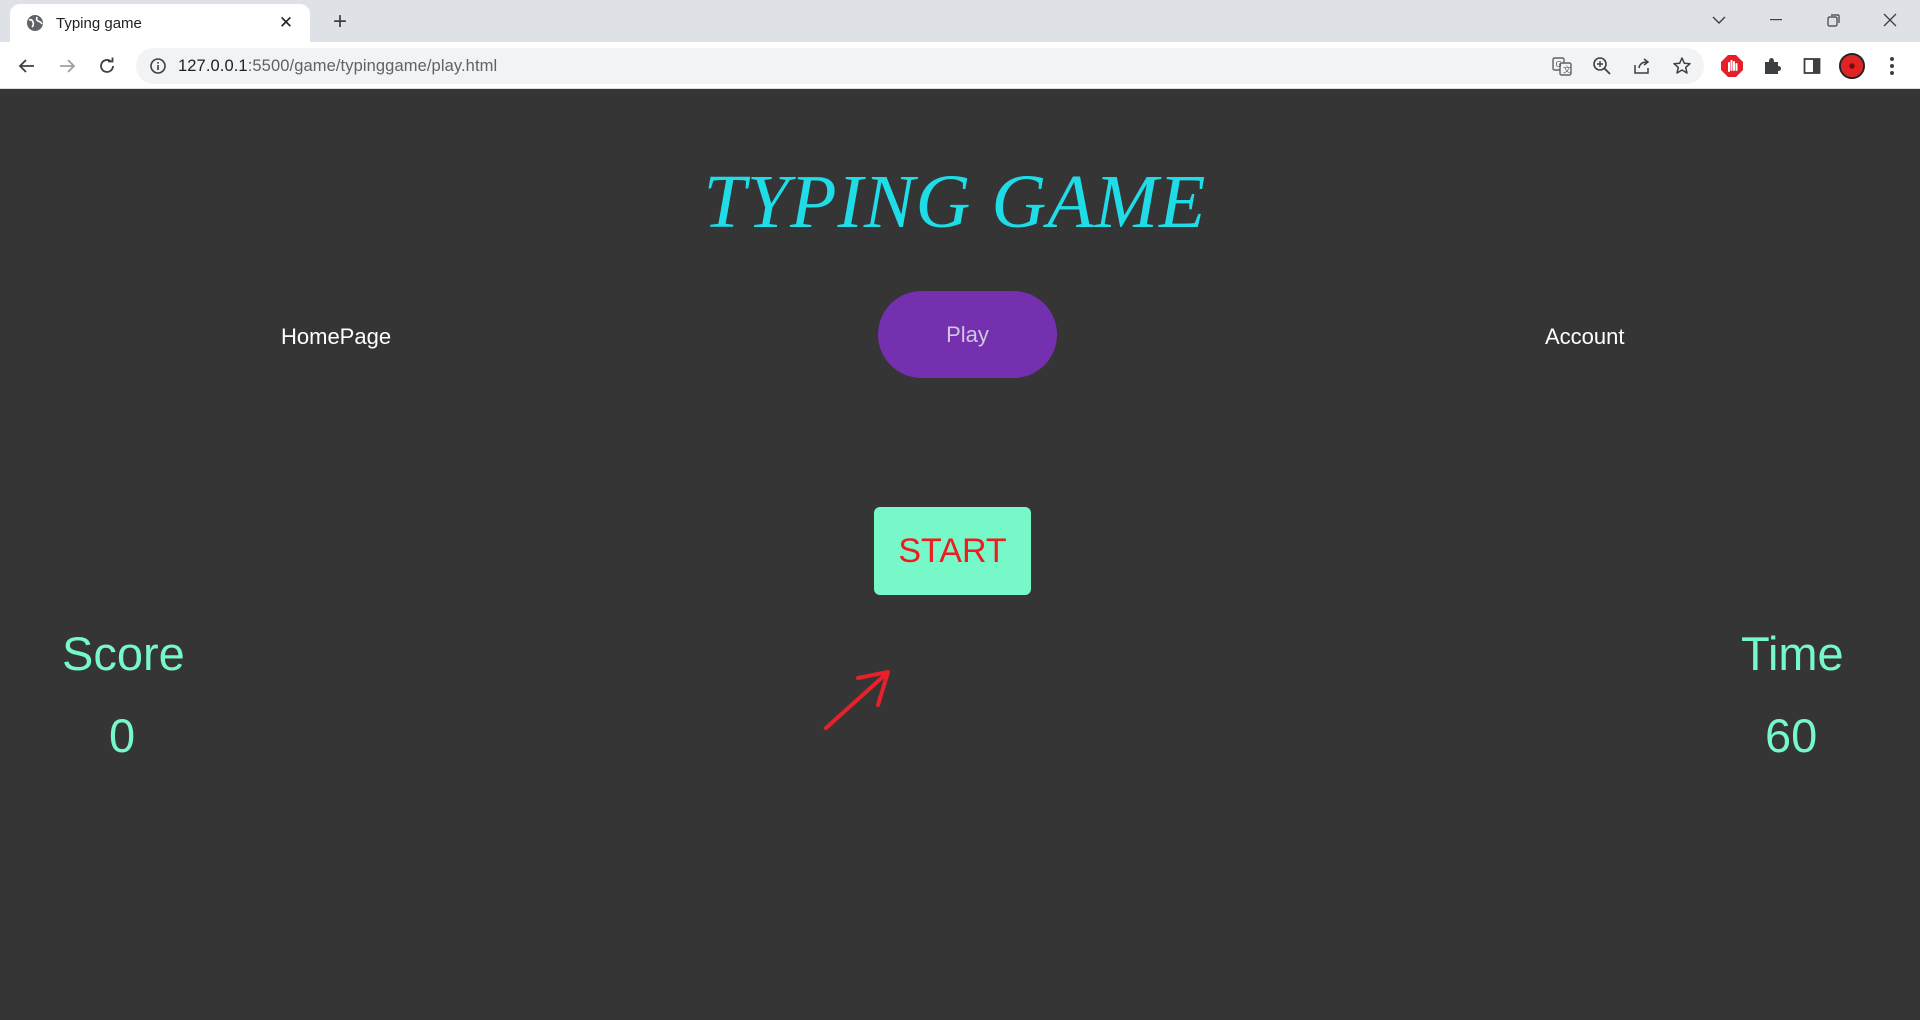 The image size is (1920, 1020). Describe the element at coordinates (1567, 70) in the screenshot. I see `svg-text: 文` at that location.